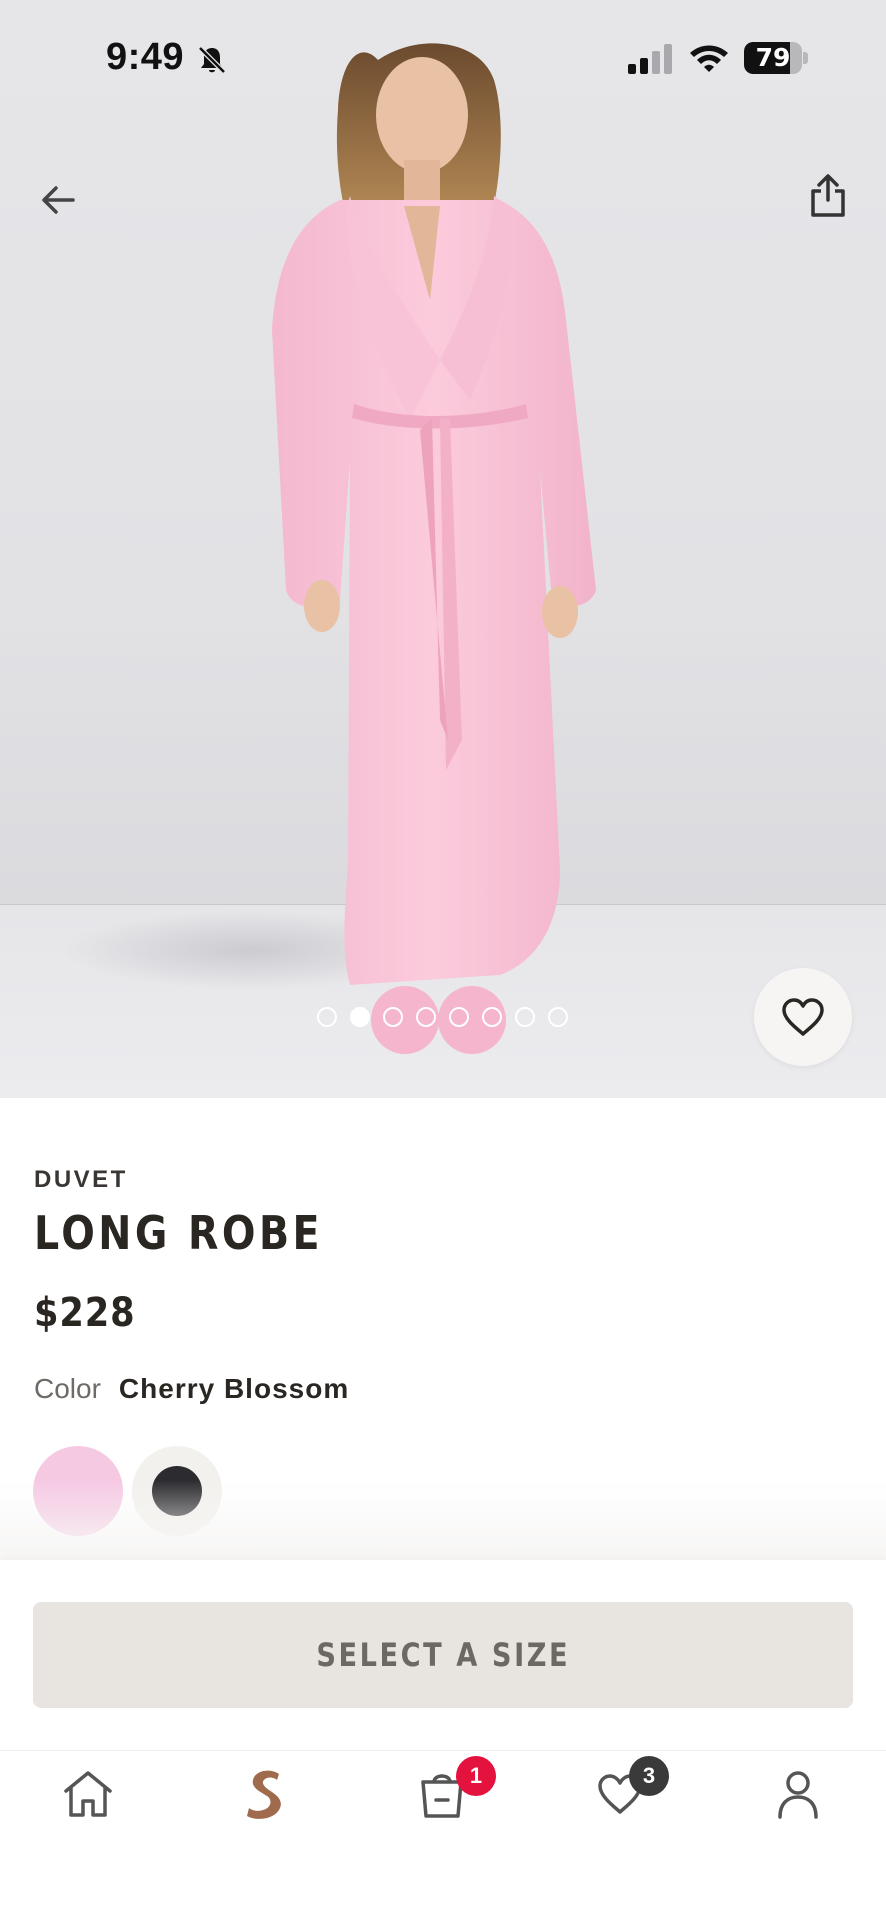 This screenshot has height=1920, width=886. I want to click on select-size-button: SELECT A SIZE, so click(443, 1655).